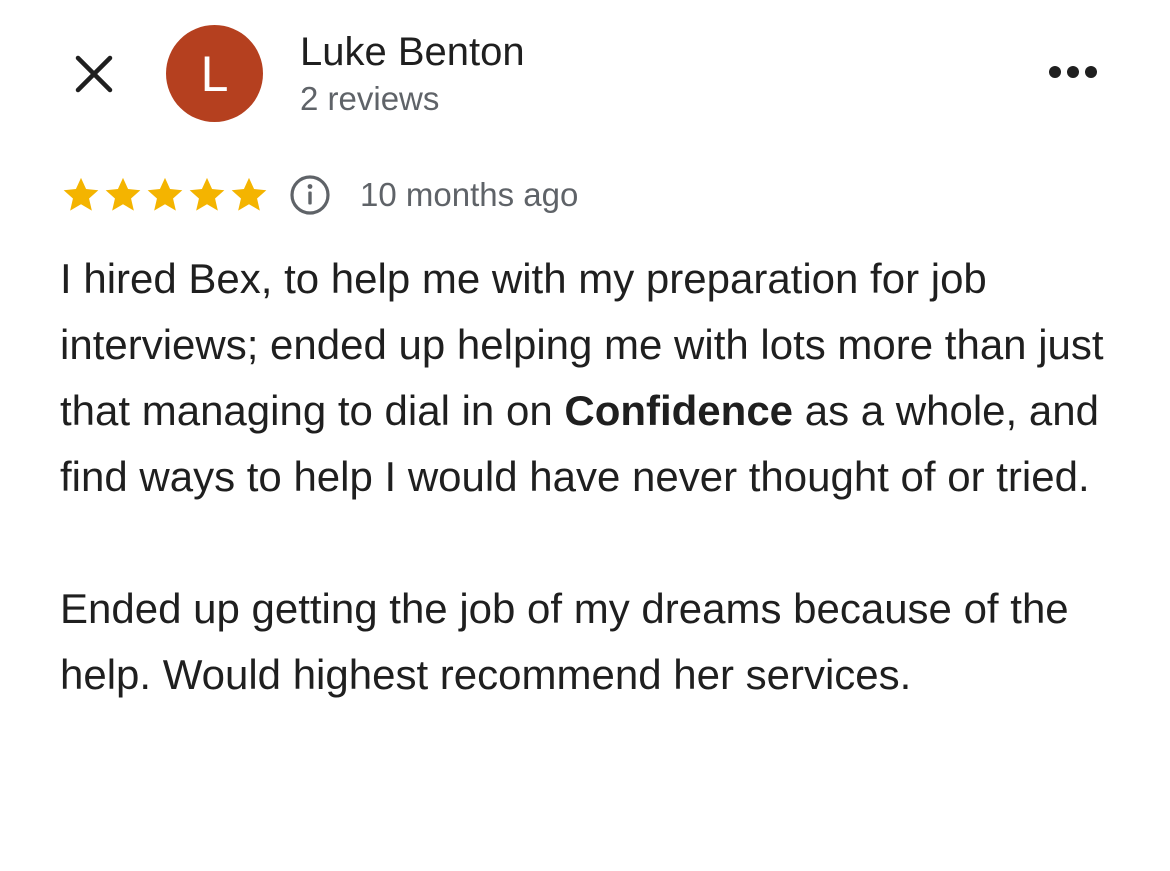  I want to click on more-options-button, so click(1073, 72).